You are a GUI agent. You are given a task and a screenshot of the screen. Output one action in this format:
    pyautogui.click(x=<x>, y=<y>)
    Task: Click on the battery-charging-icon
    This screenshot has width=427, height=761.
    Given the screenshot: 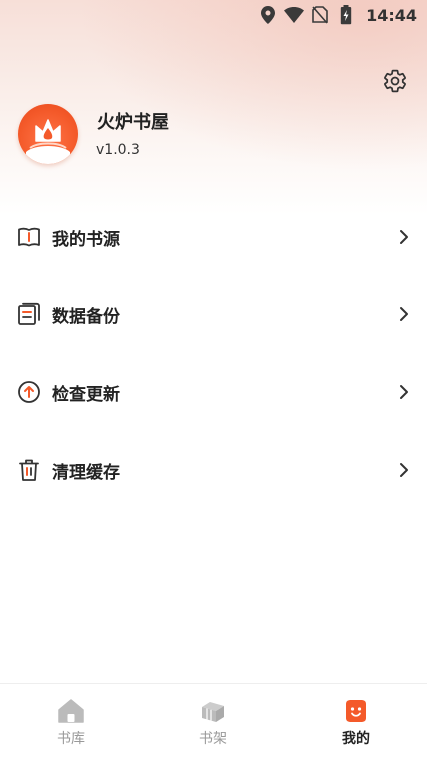 What is the action you would take?
    pyautogui.click(x=346, y=15)
    